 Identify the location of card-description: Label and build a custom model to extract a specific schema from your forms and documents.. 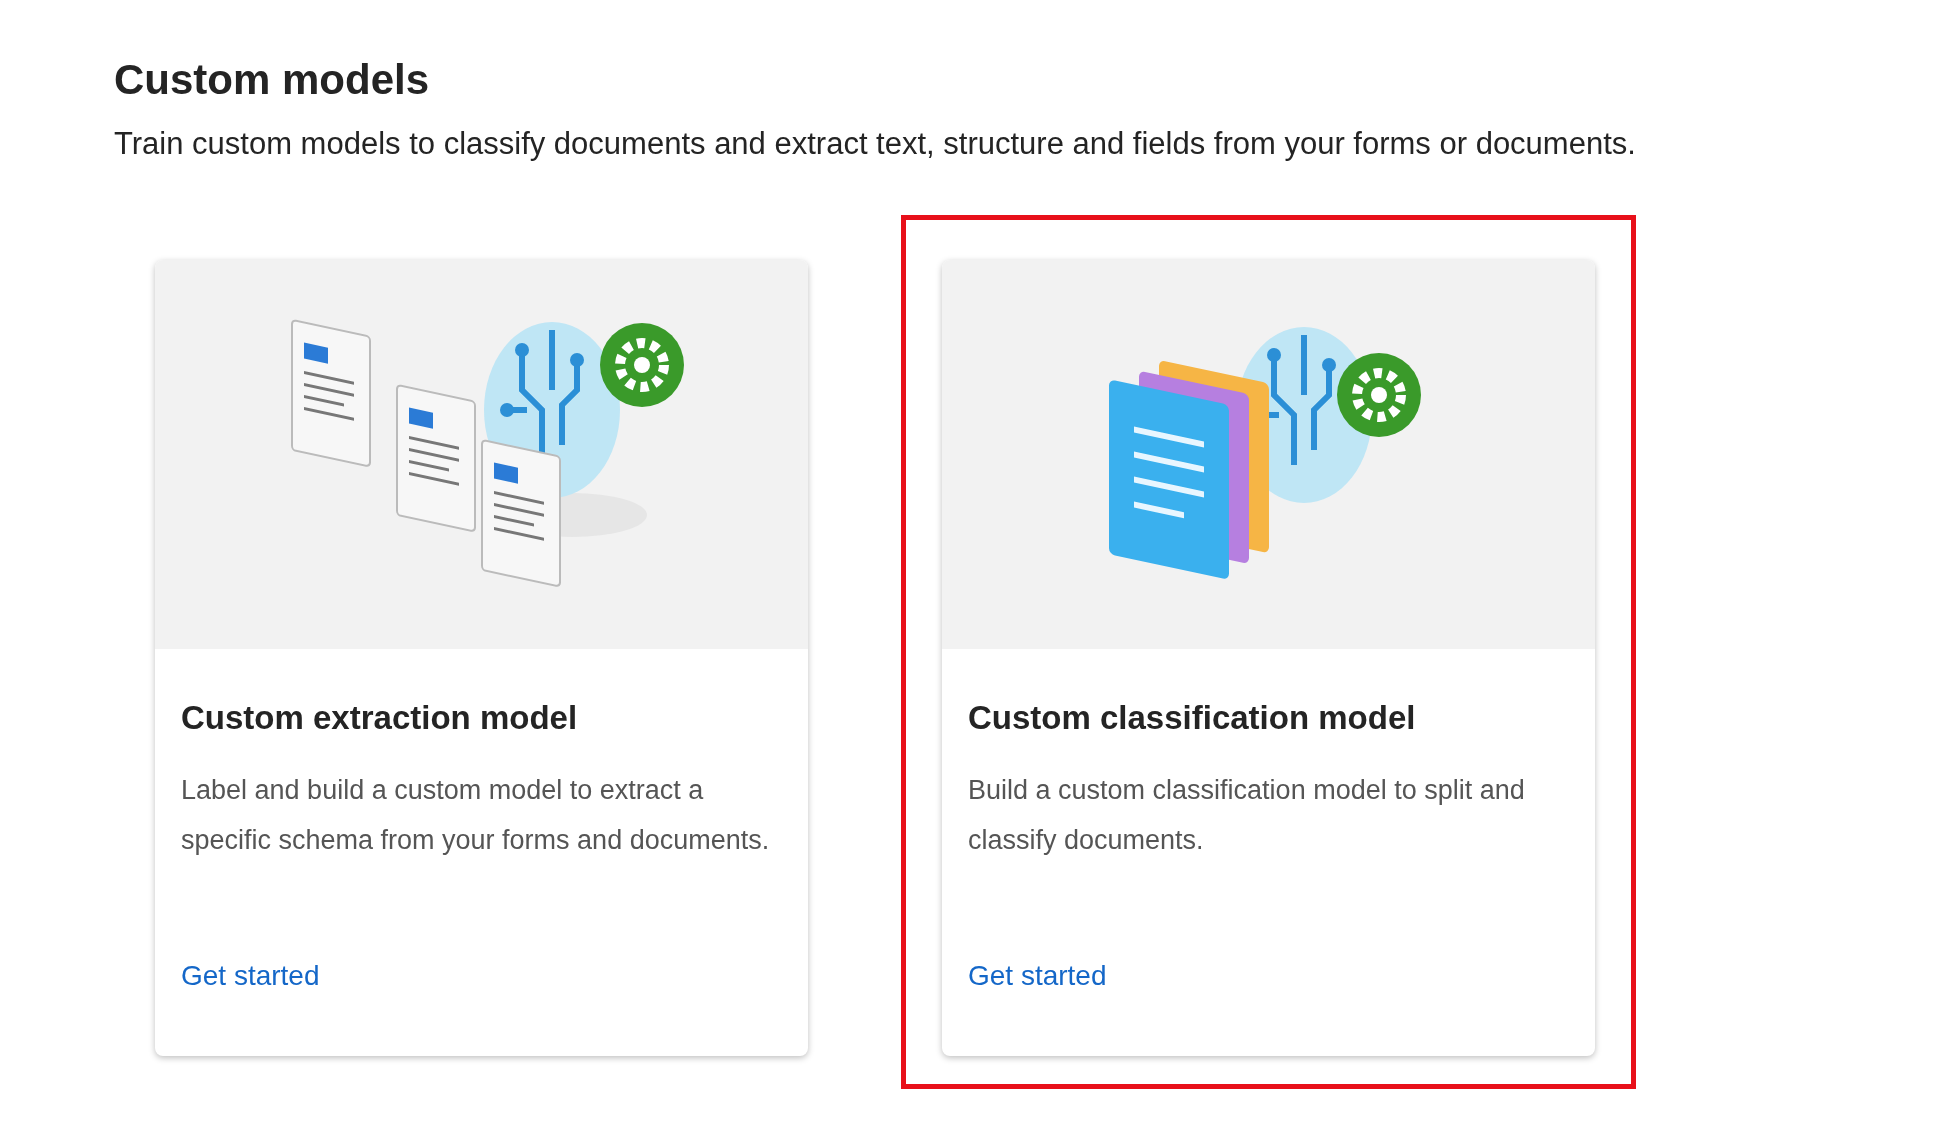
(476, 815).